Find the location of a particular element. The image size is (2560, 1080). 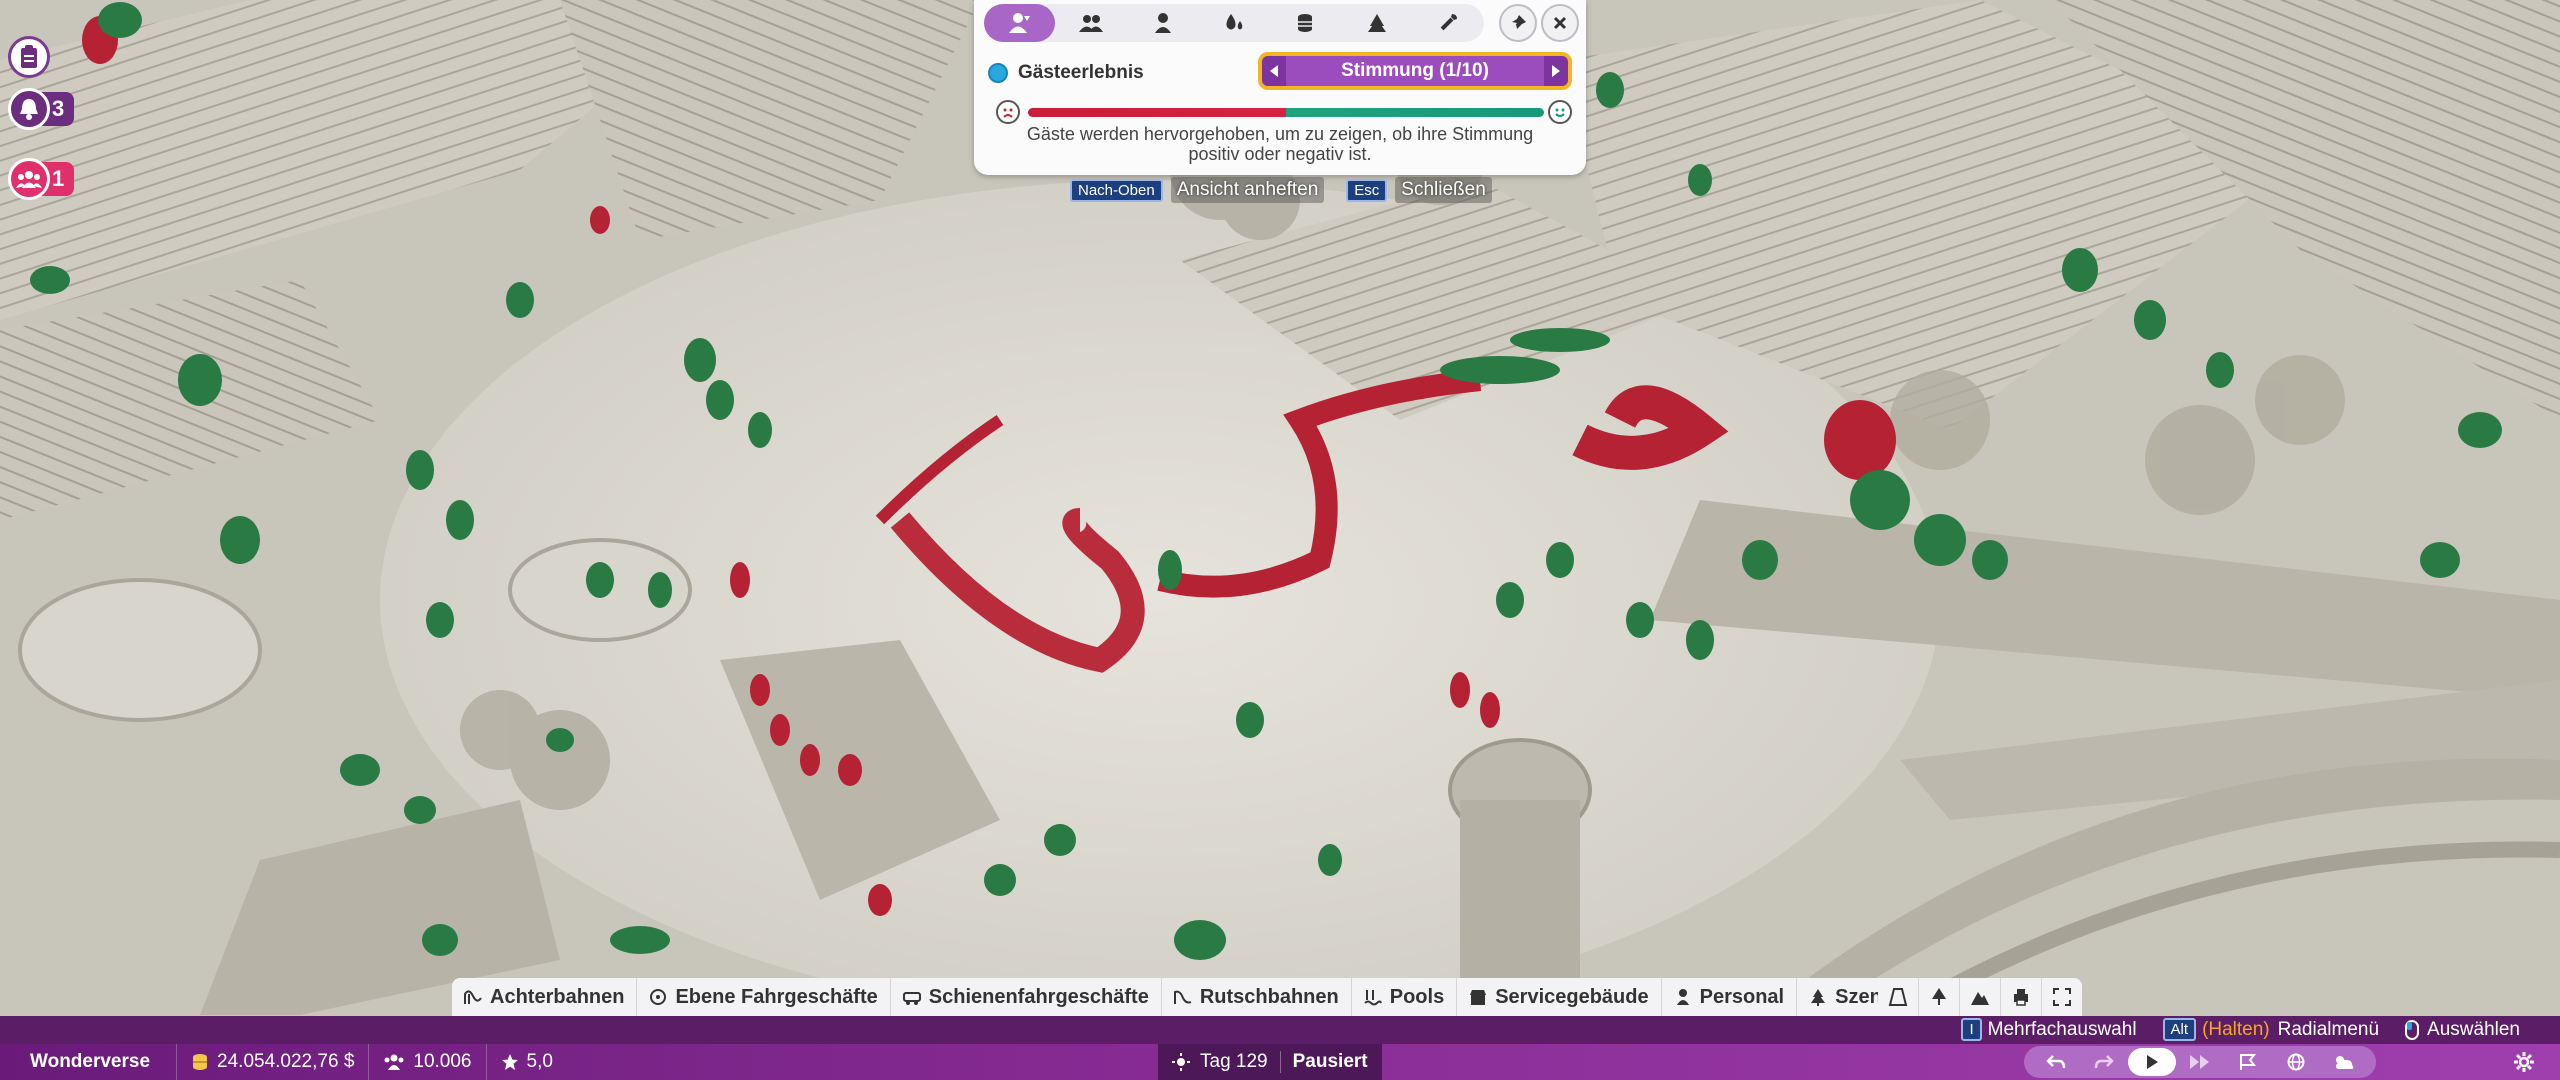

layer-indicator-icon is located at coordinates (998, 73).